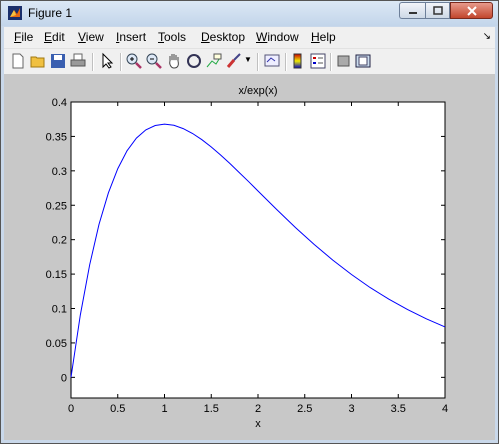 This screenshot has width=499, height=444. What do you see at coordinates (154, 61) in the screenshot?
I see `zoom-out-icon` at bounding box center [154, 61].